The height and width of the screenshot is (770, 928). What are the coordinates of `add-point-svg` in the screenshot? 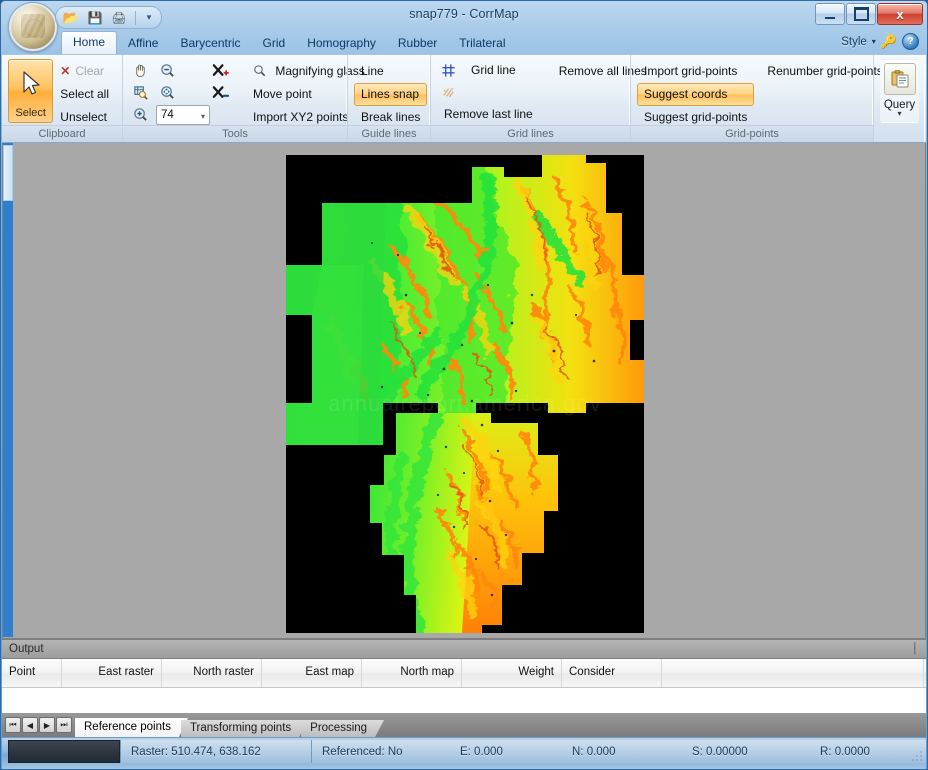 It's located at (220, 69).